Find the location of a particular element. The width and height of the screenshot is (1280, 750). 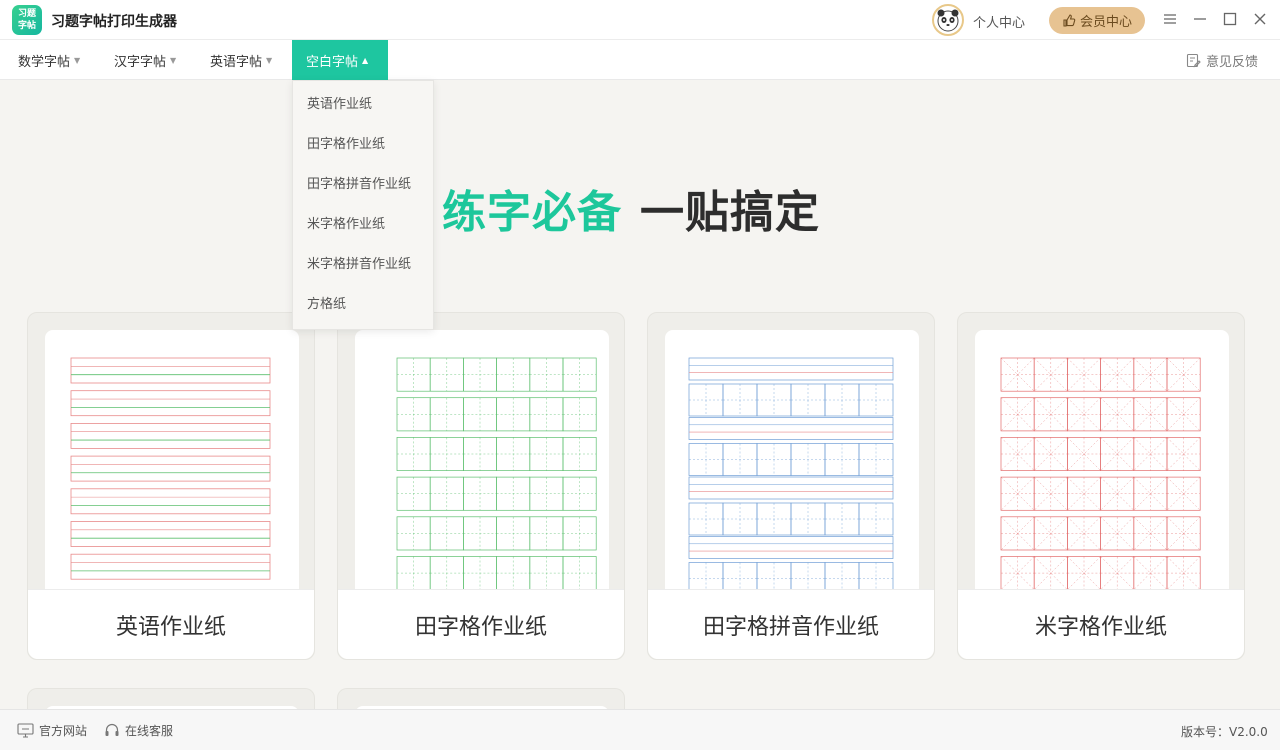

menu-chinese: 汉字字帖 ▼ is located at coordinates (145, 60).